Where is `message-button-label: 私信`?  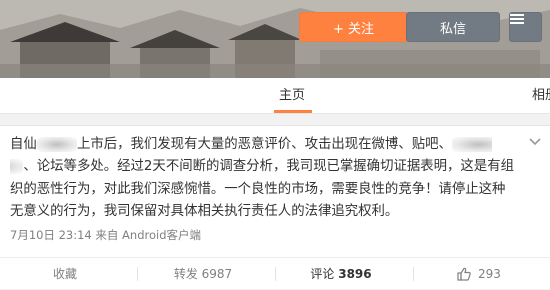 message-button-label: 私信 is located at coordinates (452, 29).